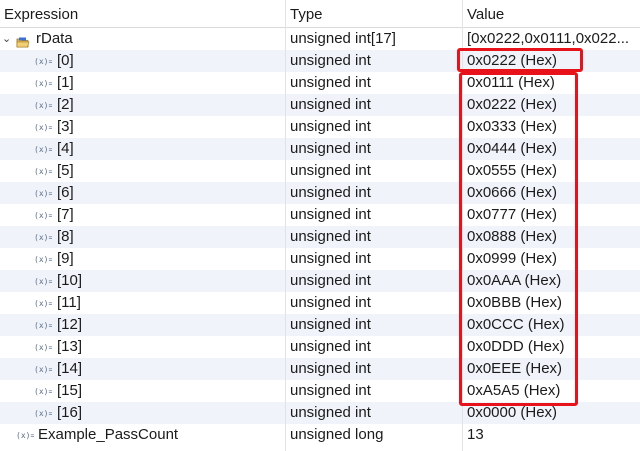 This screenshot has height=451, width=640. Describe the element at coordinates (551, 325) in the screenshot. I see `value-cell: 0x0CCC (Hex)` at that location.